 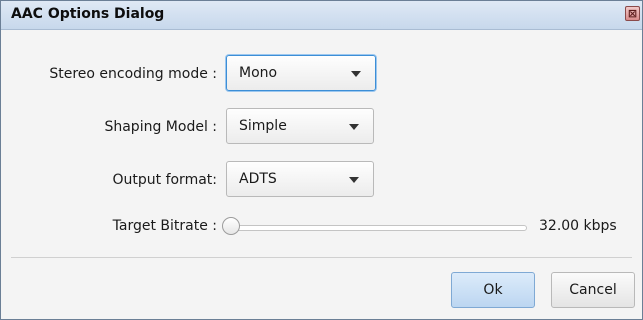 I want to click on shaping-model-dropdown: Simple, so click(x=300, y=126).